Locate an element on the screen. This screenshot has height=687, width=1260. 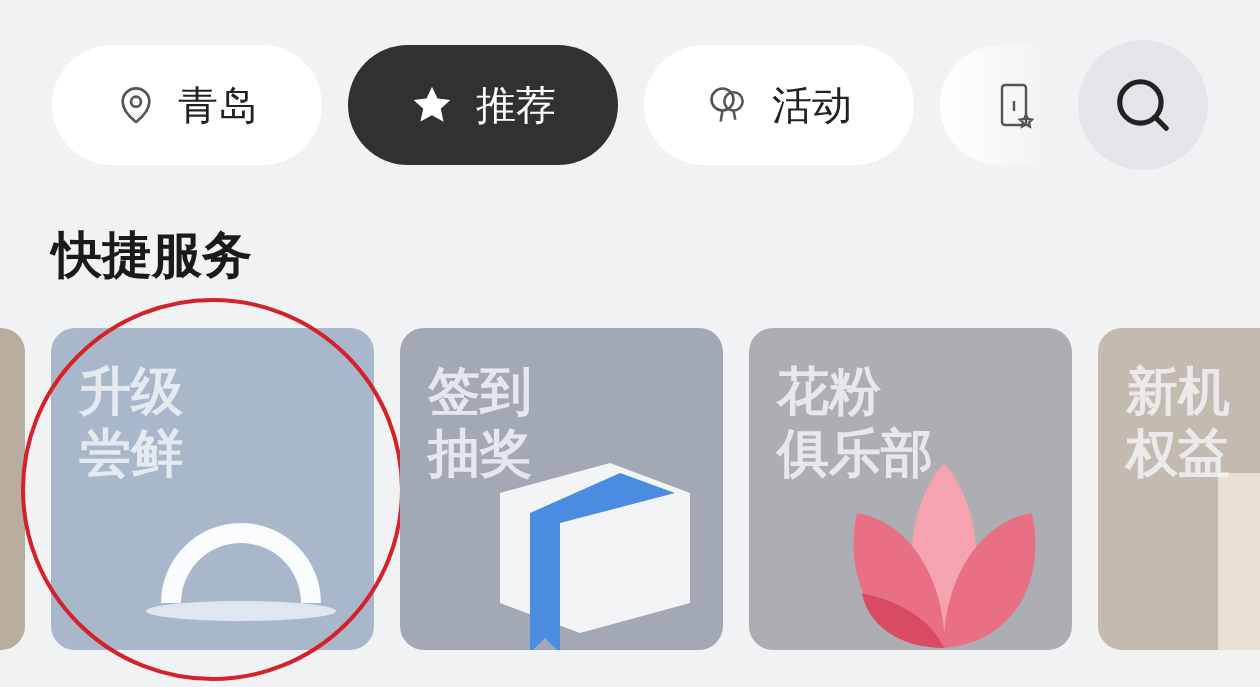
tile-title-line: 权益 is located at coordinates (1178, 453).